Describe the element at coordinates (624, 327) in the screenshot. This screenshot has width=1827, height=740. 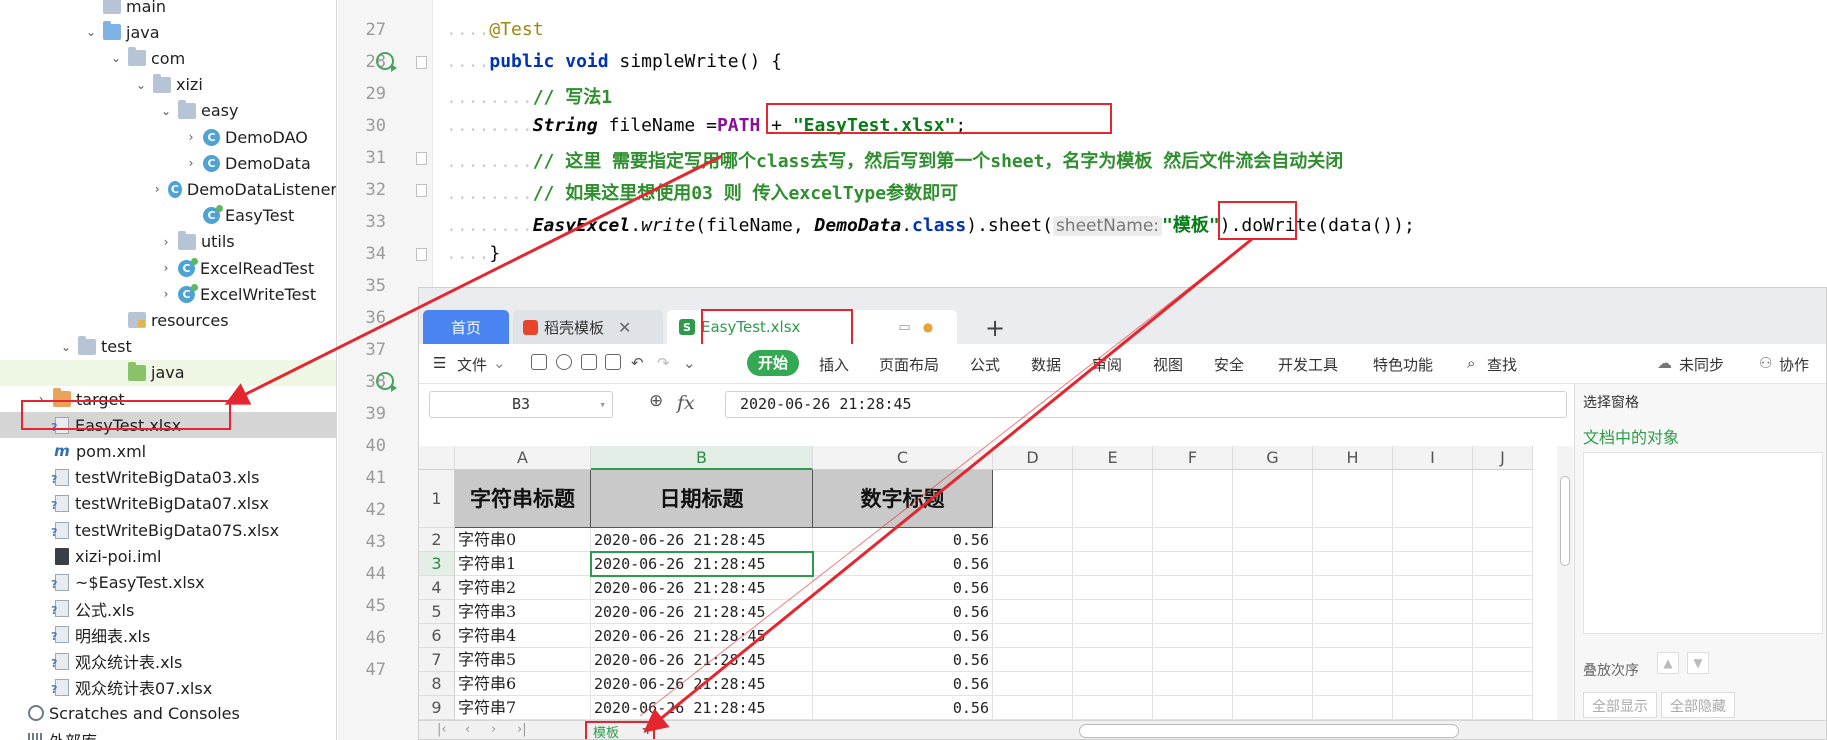
I see `close-icon: ✕` at that location.